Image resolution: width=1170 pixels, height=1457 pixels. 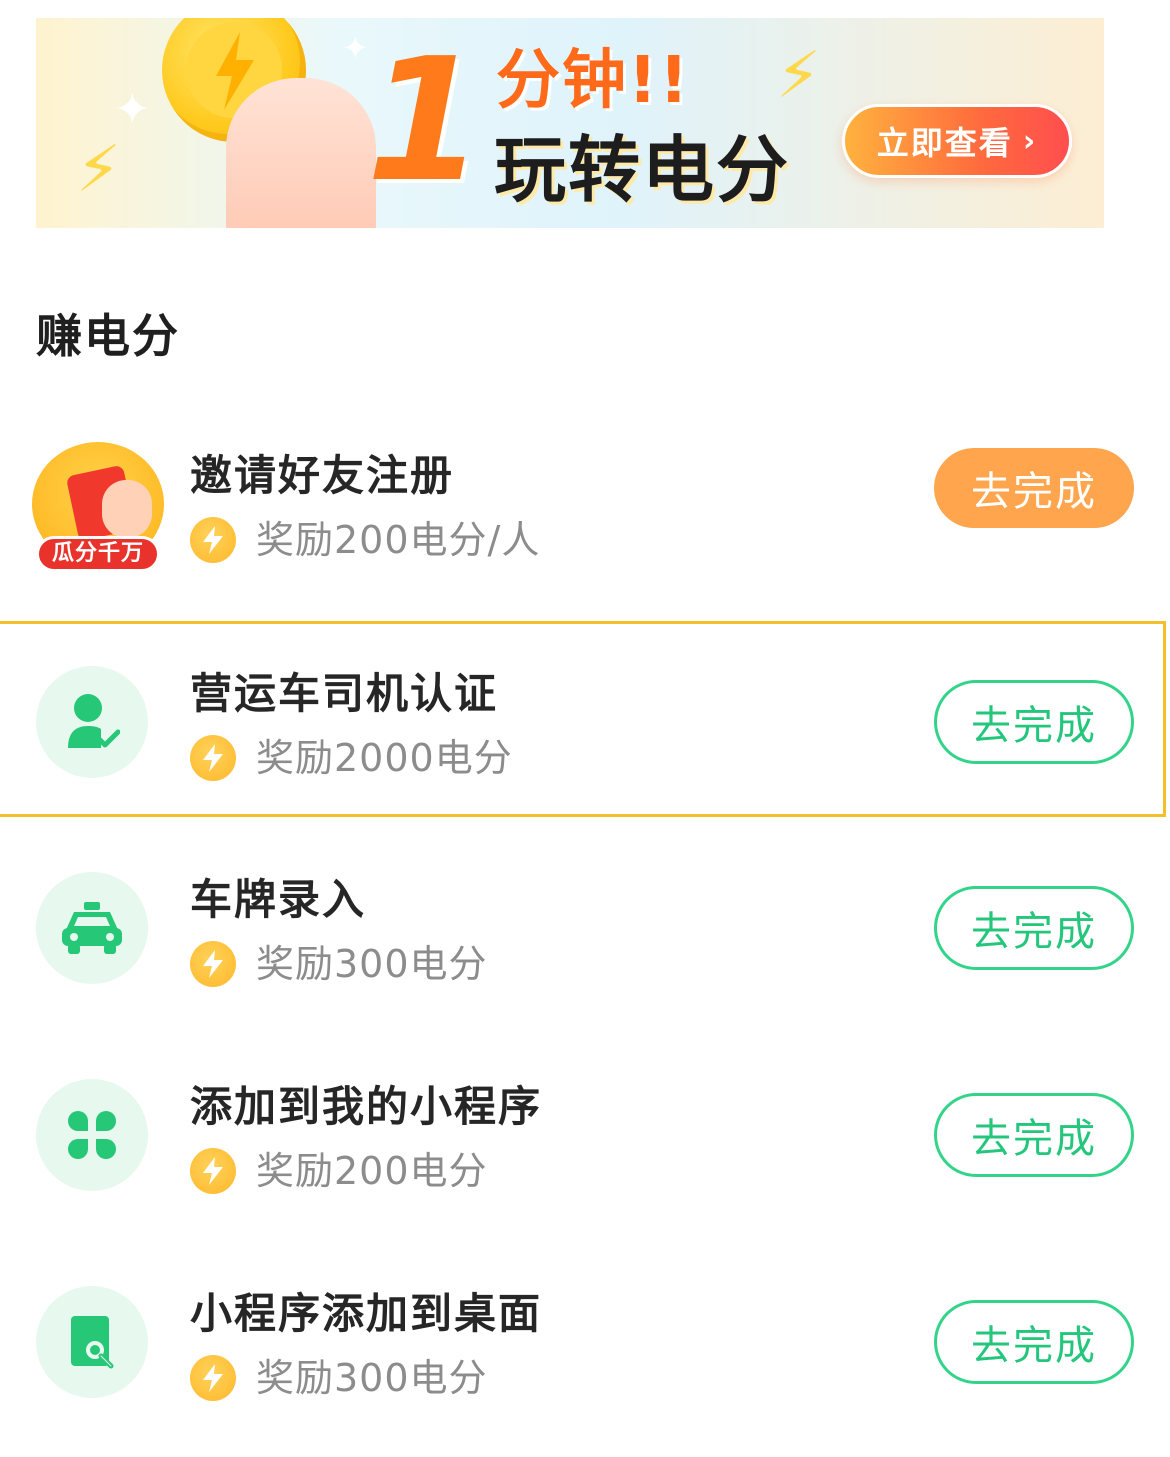 I want to click on hand-illustration, so click(x=301, y=153).